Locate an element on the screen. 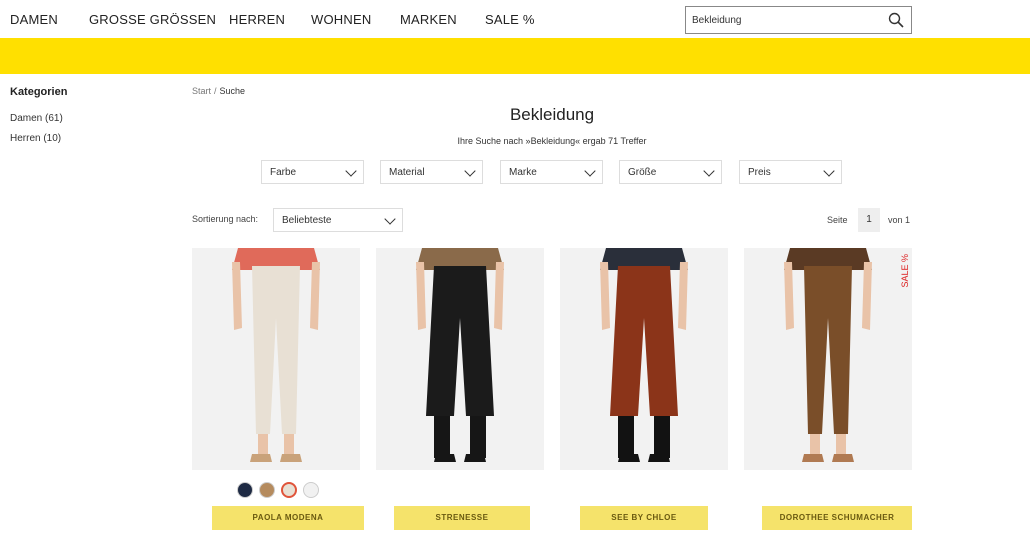  breadcrumb-home: Start is located at coordinates (201, 91).